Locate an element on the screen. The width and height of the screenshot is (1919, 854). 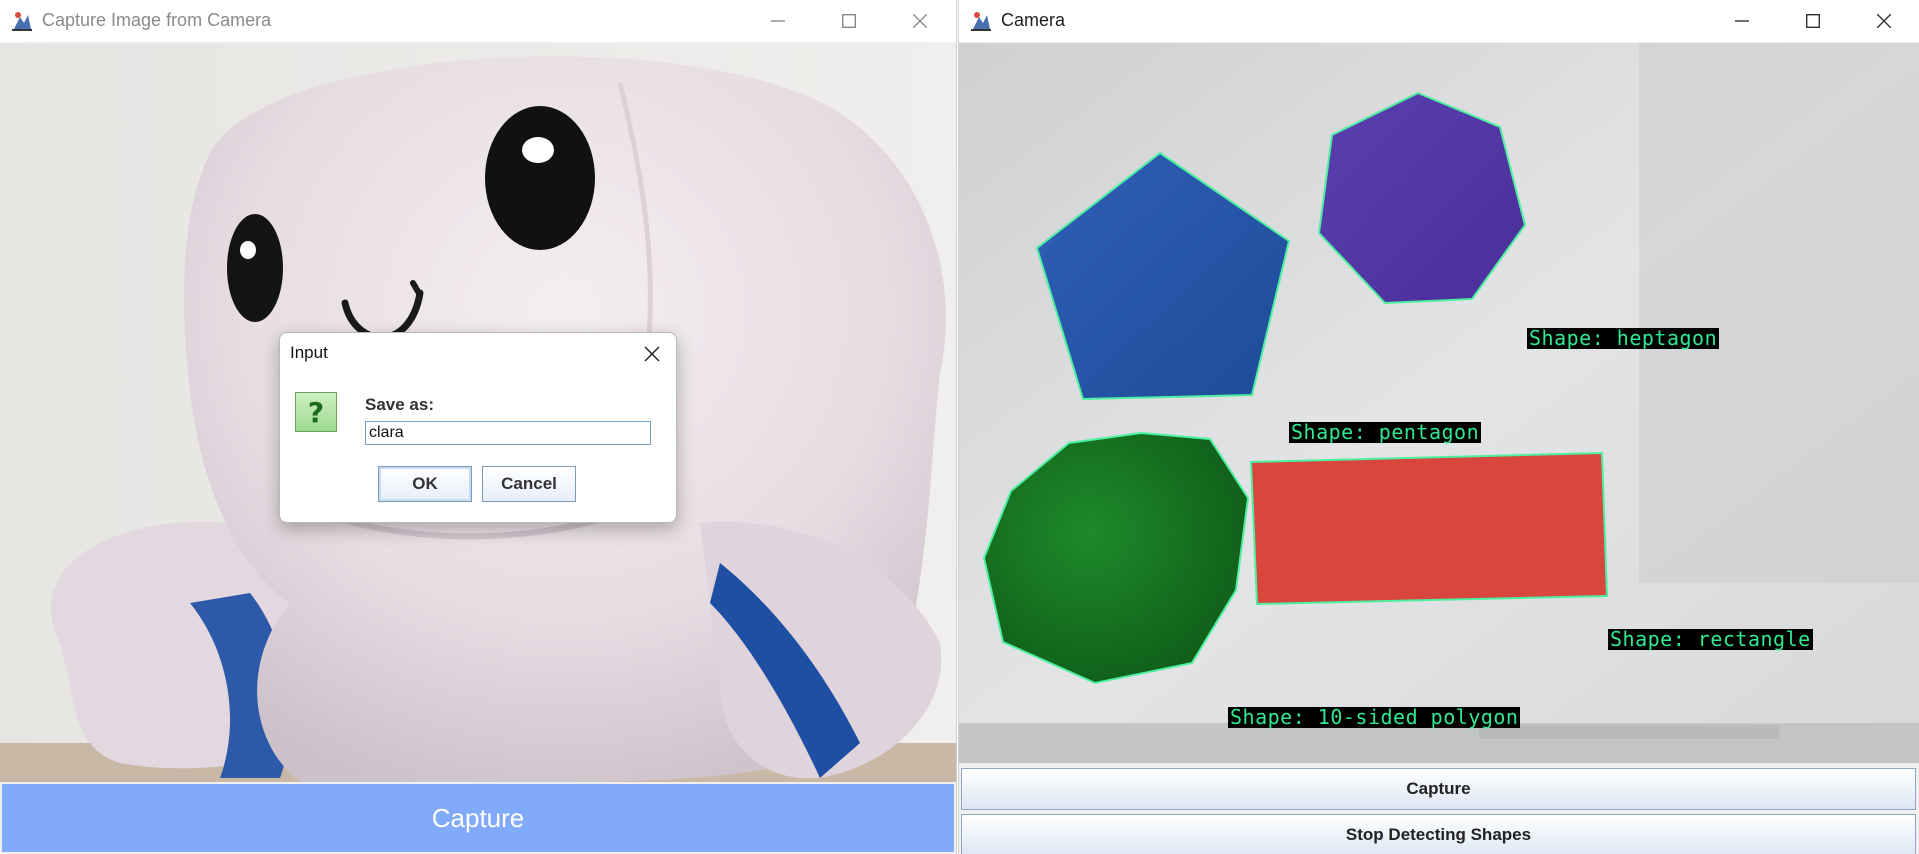
question-icon: ? is located at coordinates (316, 412).